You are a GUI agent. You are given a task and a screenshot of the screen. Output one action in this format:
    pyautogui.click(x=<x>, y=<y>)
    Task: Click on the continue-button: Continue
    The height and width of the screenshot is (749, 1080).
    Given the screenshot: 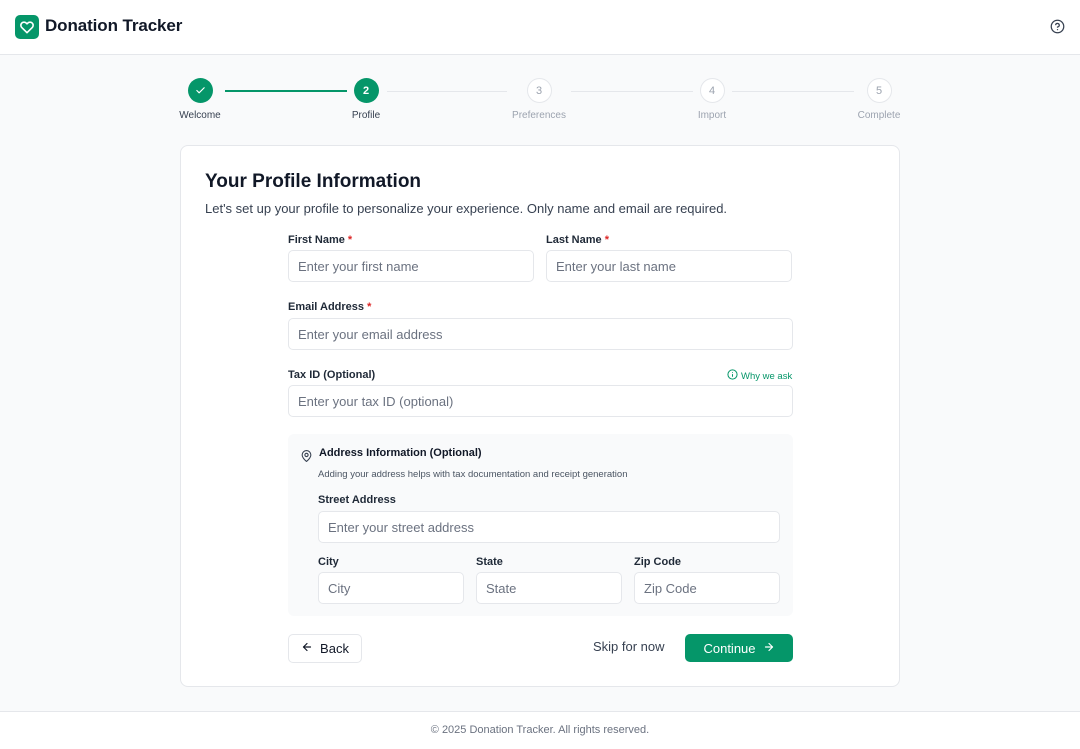 What is the action you would take?
    pyautogui.click(x=739, y=648)
    